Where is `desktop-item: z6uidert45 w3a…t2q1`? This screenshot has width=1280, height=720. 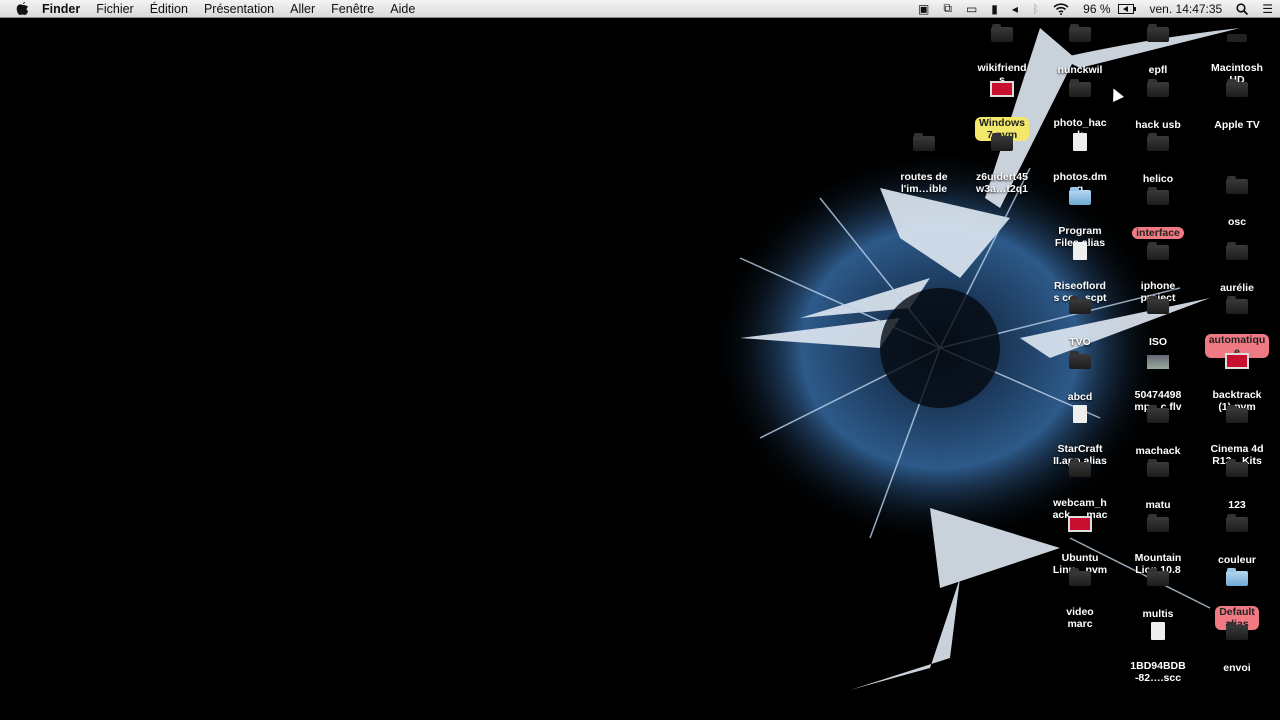
desktop-item: z6uidert45 w3a…t2q1 is located at coordinates (1002, 163).